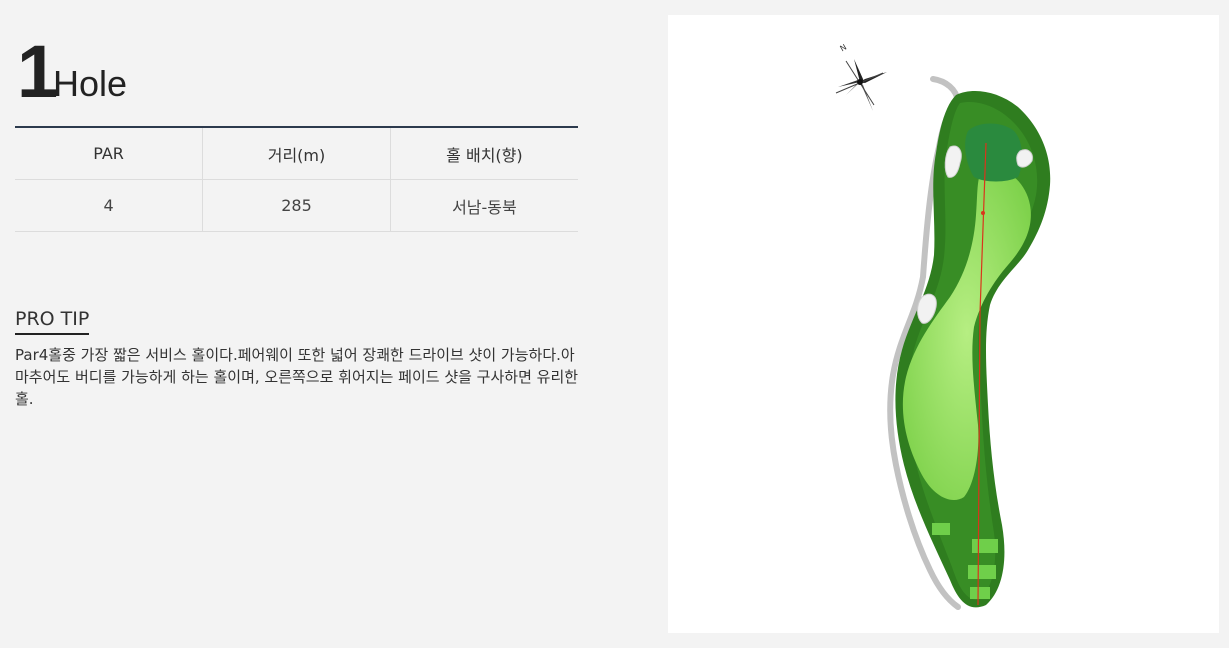  I want to click on distance-value: 285, so click(296, 205).